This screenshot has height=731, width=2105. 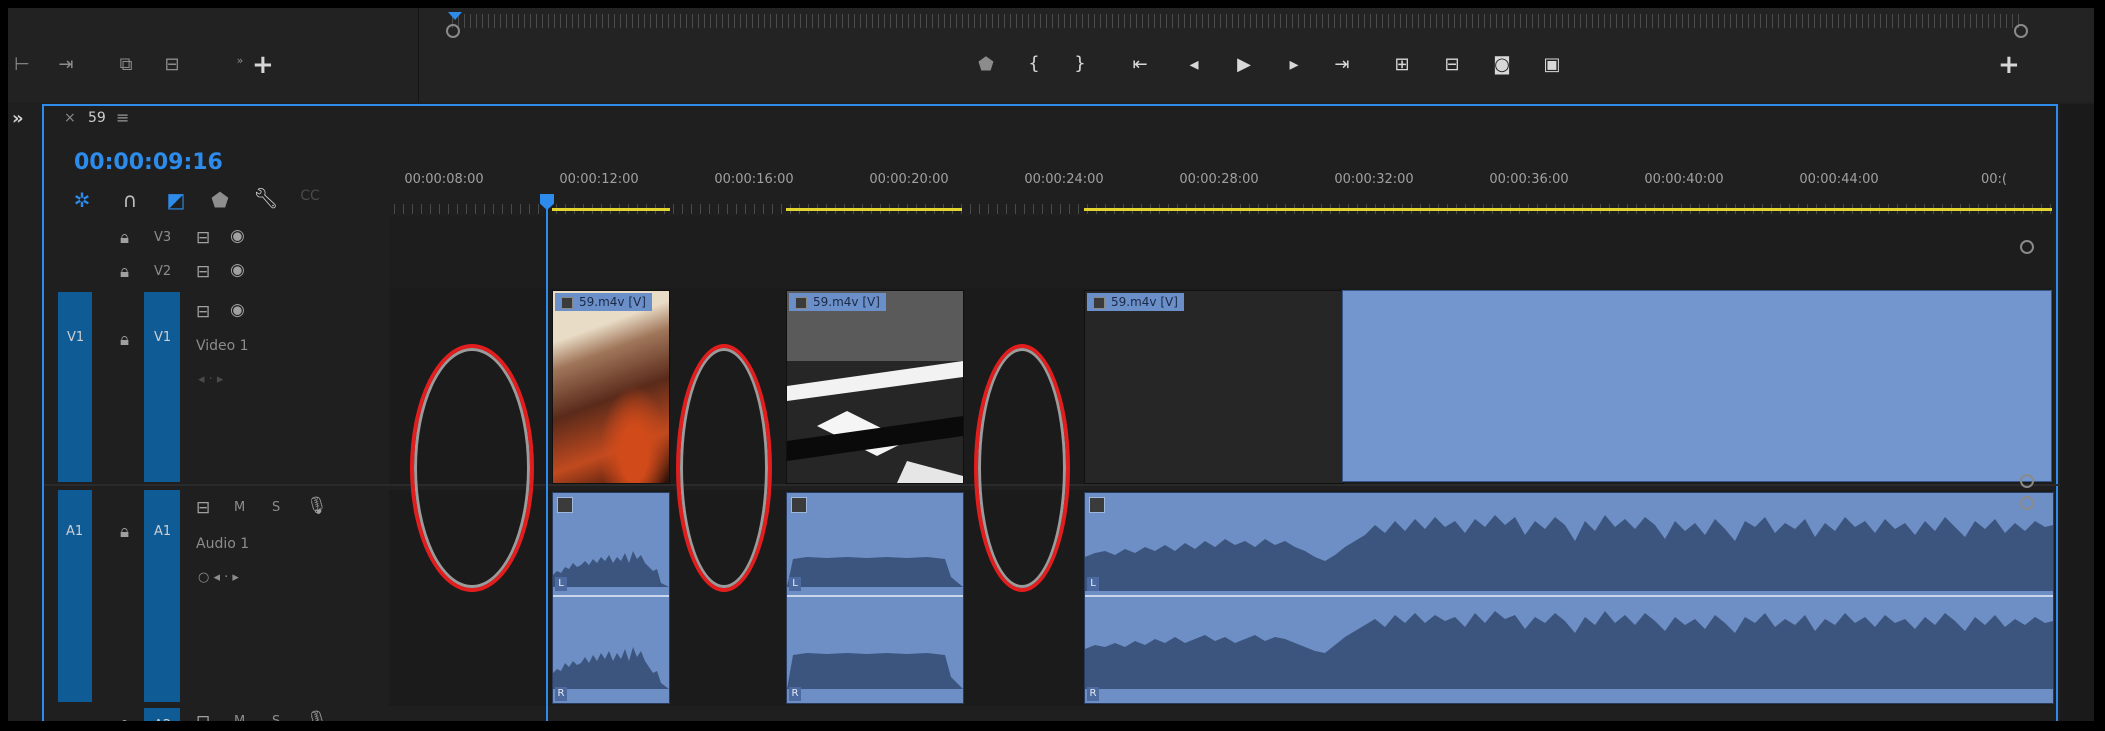 I want to click on program-scrub-bar, so click(x=1236, y=21).